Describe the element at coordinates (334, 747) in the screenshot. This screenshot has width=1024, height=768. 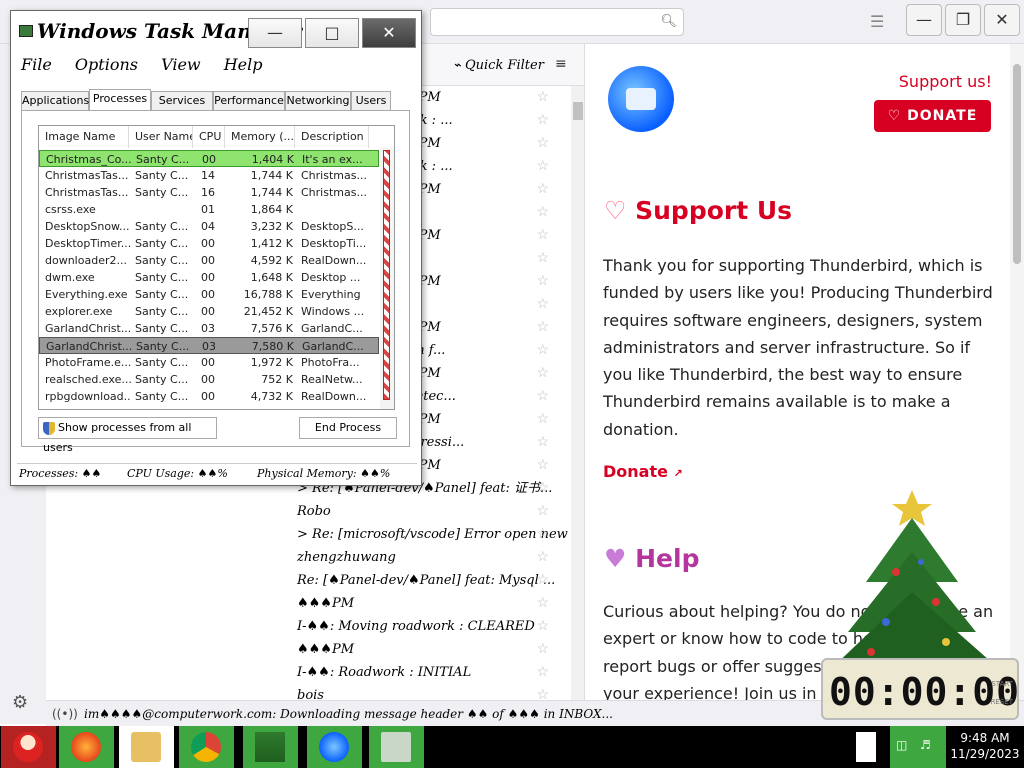
I see `taskbar-thunderbird` at that location.